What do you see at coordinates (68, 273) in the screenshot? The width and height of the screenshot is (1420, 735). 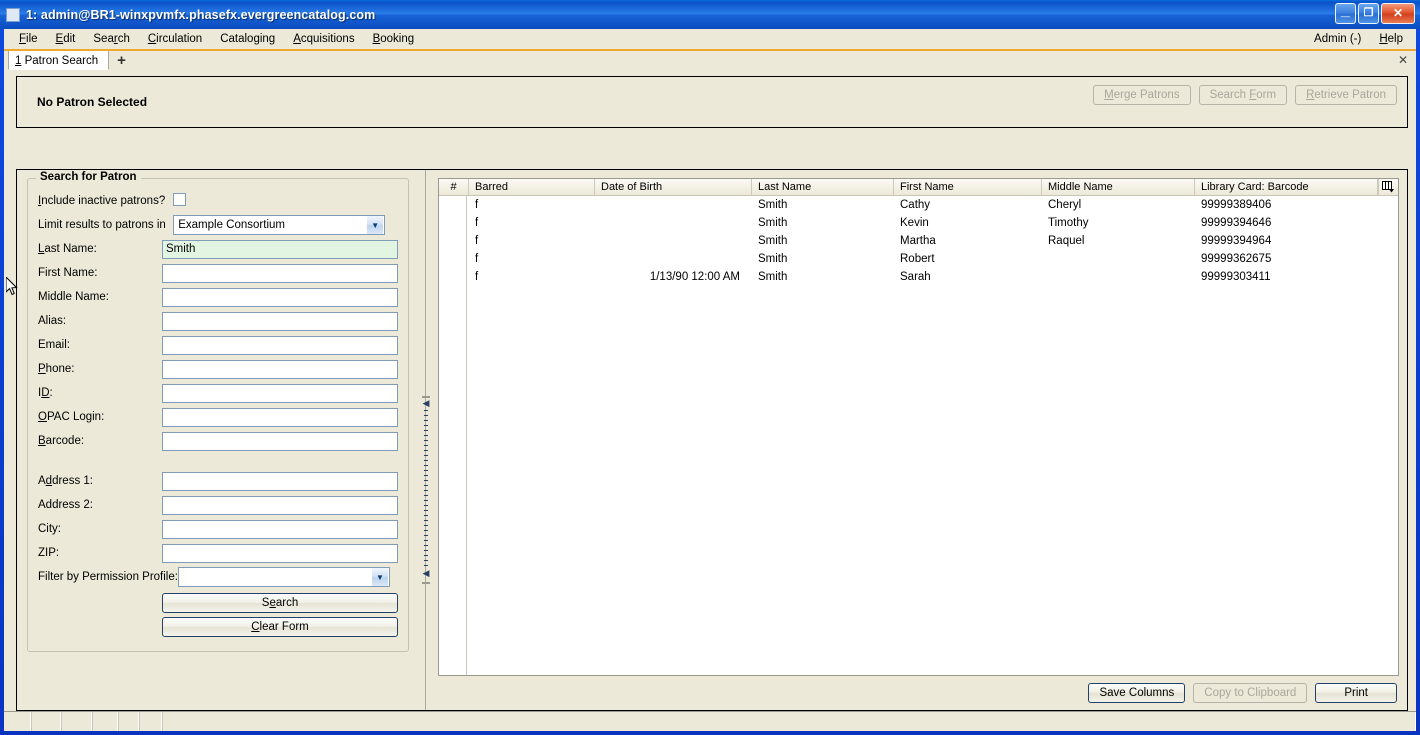 I see `first-name-label: First Name:` at bounding box center [68, 273].